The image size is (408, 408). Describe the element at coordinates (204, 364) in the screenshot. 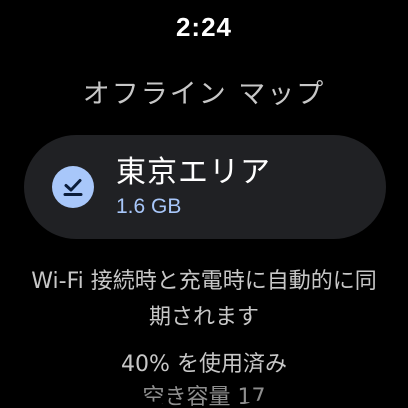

I see `storage-used-text: 40% を使用済み` at that location.